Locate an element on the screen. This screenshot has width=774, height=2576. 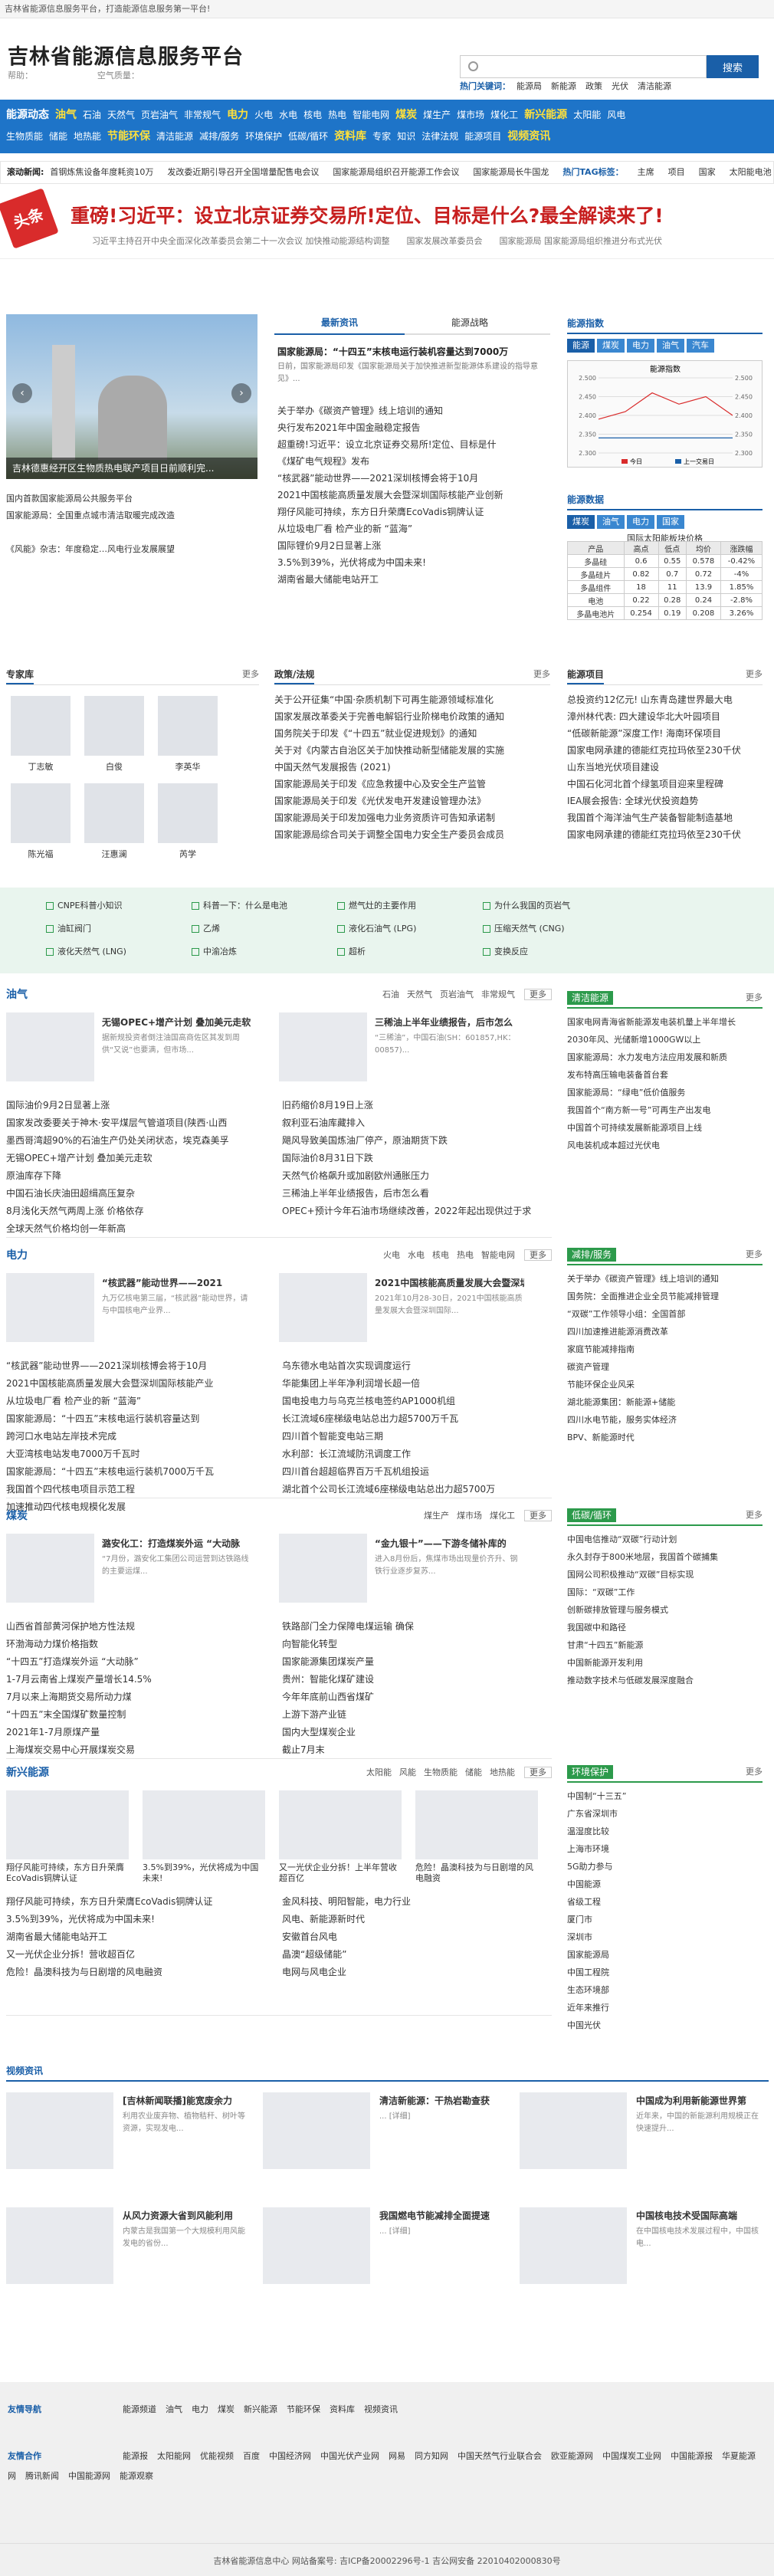
headline-sublink: 习近平主持召开中央全面深化改革委员会第二十一次会议 加快推动能源结构调整 is located at coordinates (241, 241).